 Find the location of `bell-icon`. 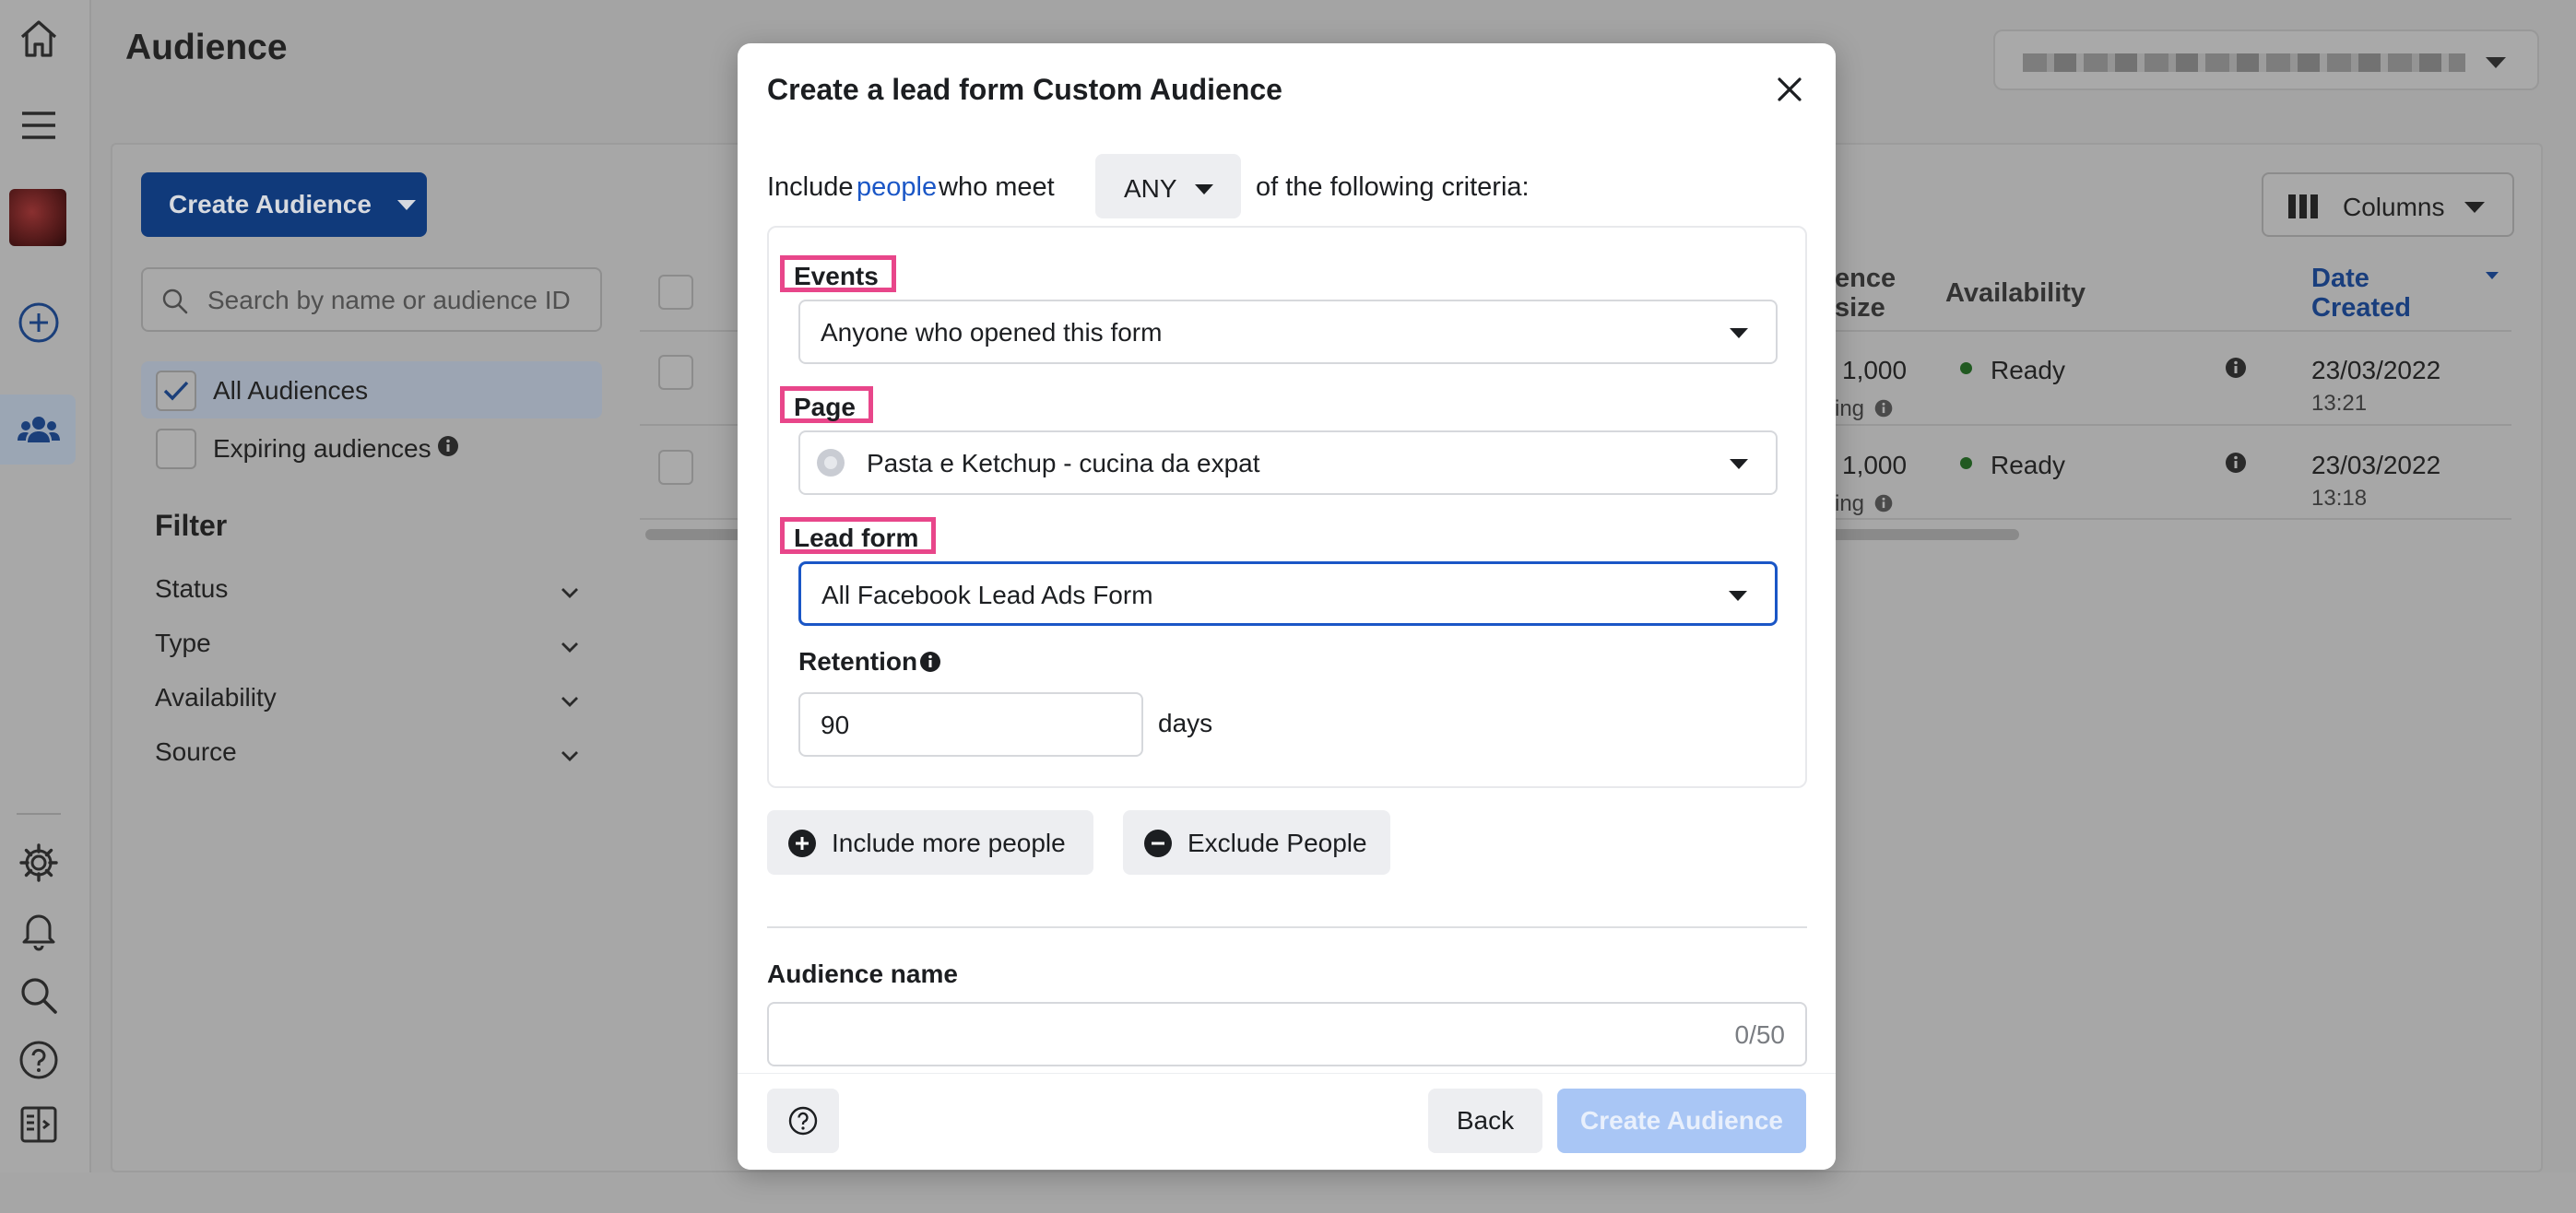

bell-icon is located at coordinates (39, 929).